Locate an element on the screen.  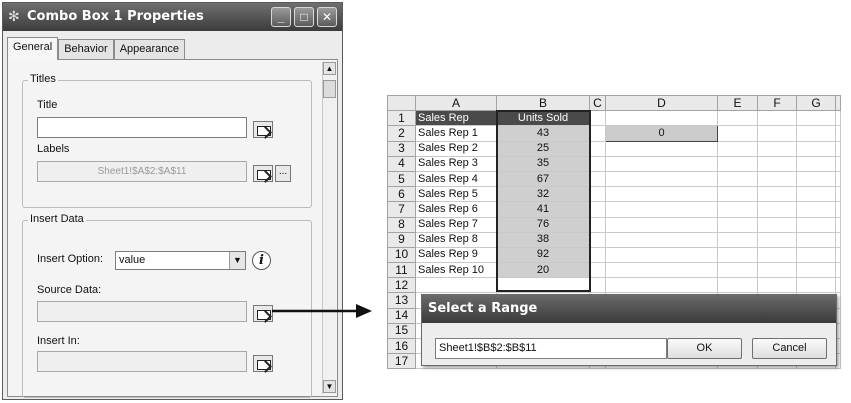
cell-b1: Units Sold is located at coordinates (543, 118).